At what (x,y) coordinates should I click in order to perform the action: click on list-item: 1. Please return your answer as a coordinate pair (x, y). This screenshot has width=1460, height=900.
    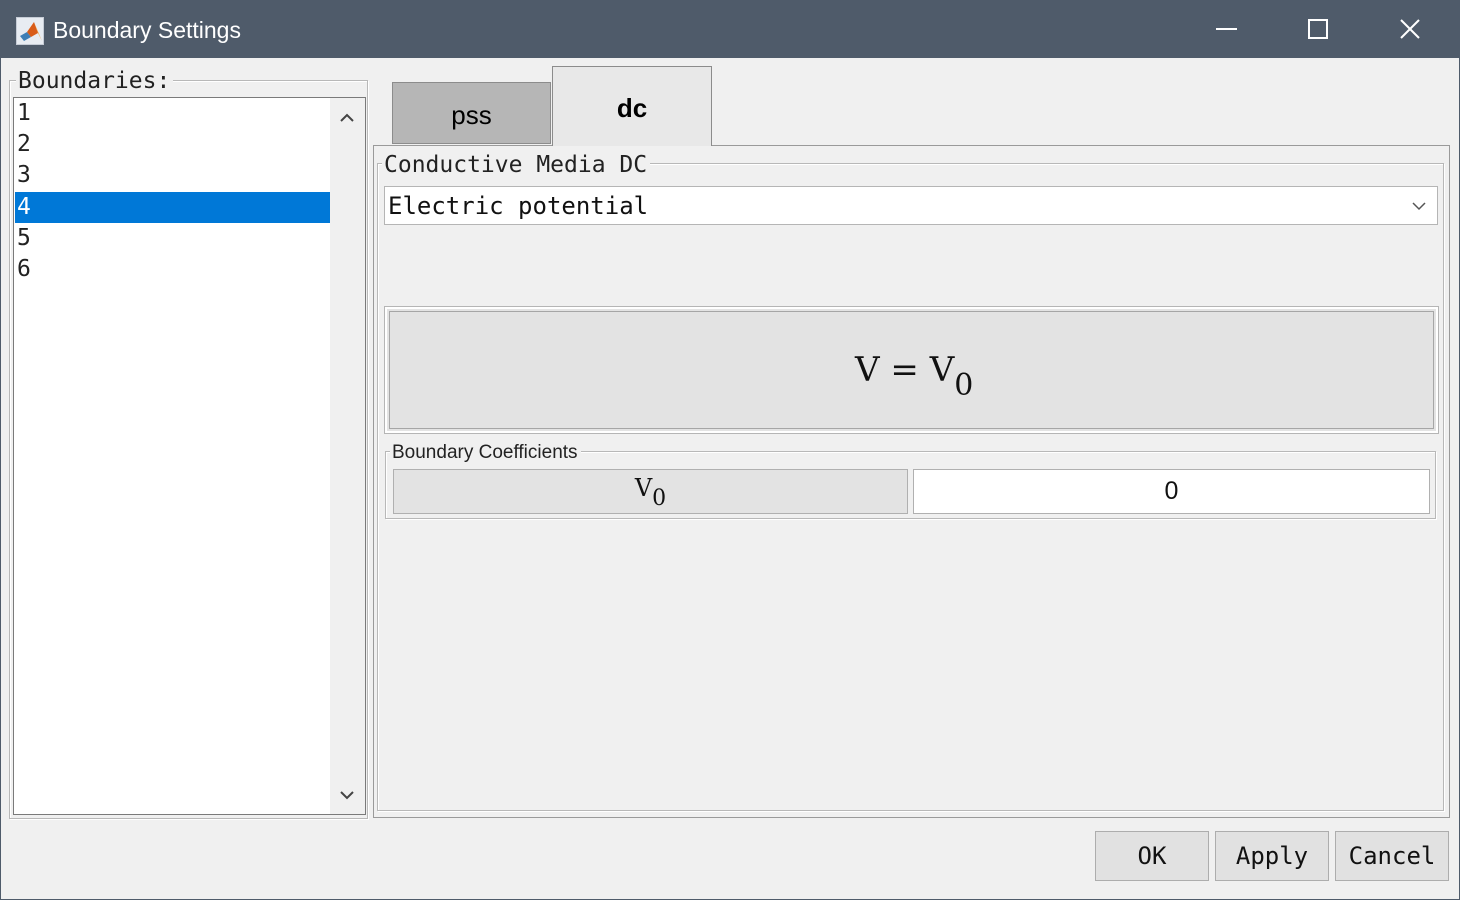
    Looking at the image, I should click on (172, 113).